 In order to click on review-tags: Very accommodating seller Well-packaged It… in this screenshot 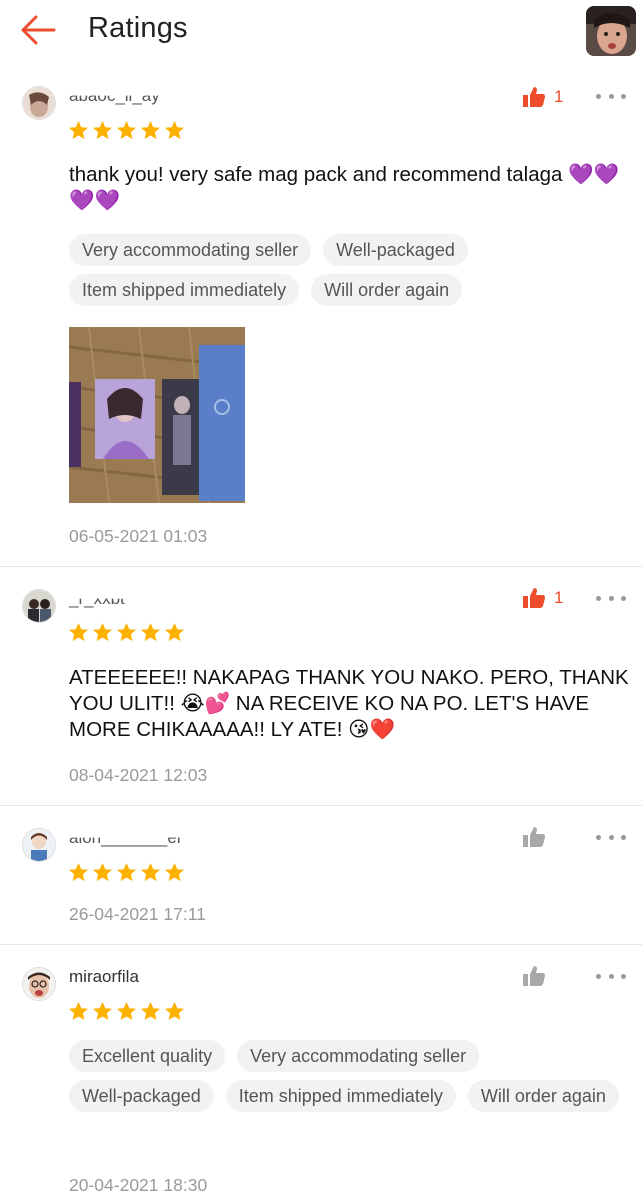, I will do `click(349, 270)`.